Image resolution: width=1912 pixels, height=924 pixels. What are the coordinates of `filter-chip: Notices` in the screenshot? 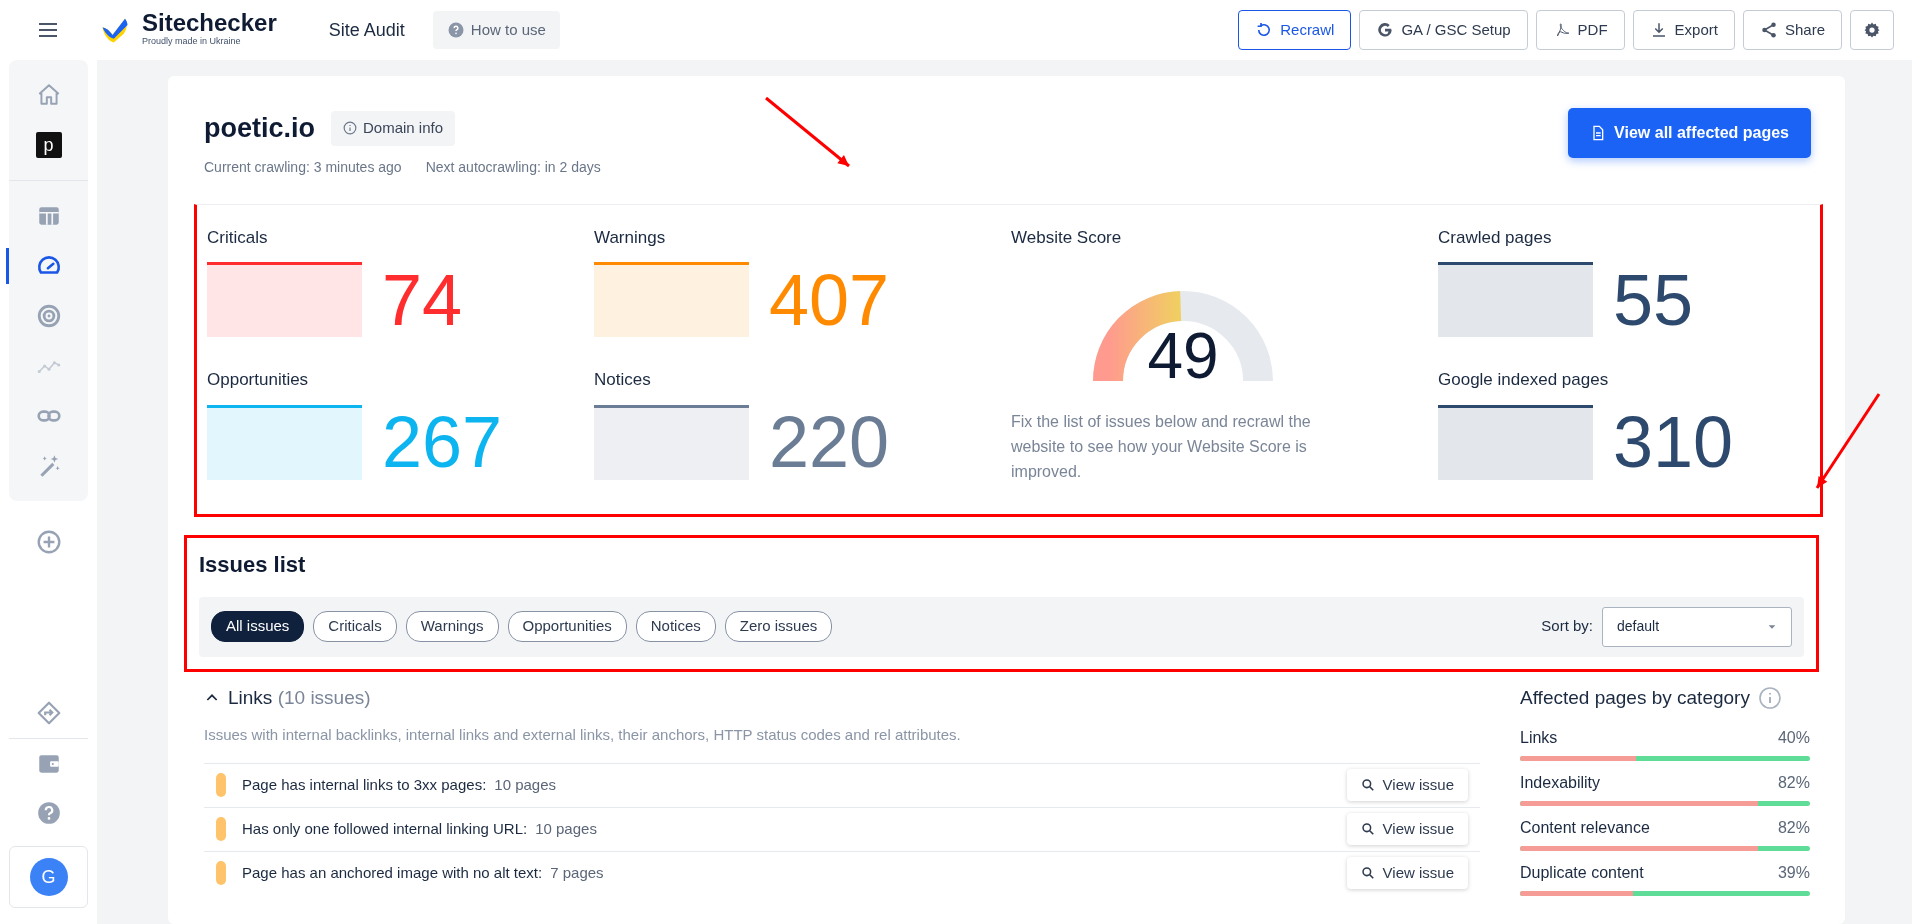 It's located at (675, 626).